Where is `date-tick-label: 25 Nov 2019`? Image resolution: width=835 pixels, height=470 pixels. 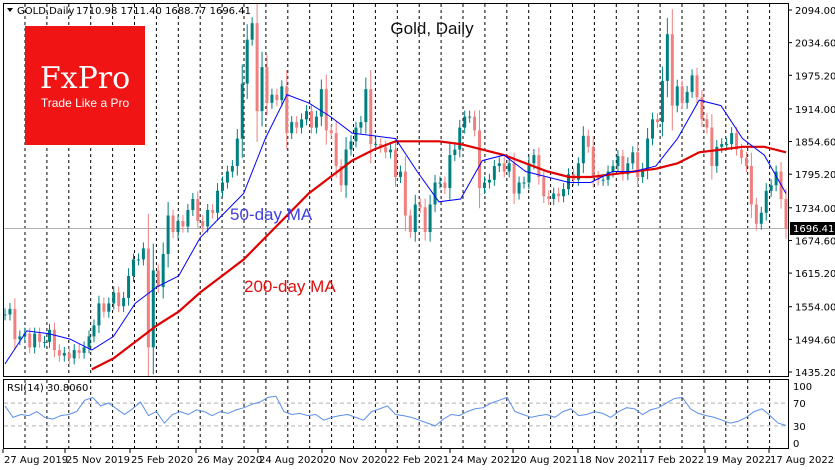
date-tick-label: 25 Nov 2019 is located at coordinates (98, 460).